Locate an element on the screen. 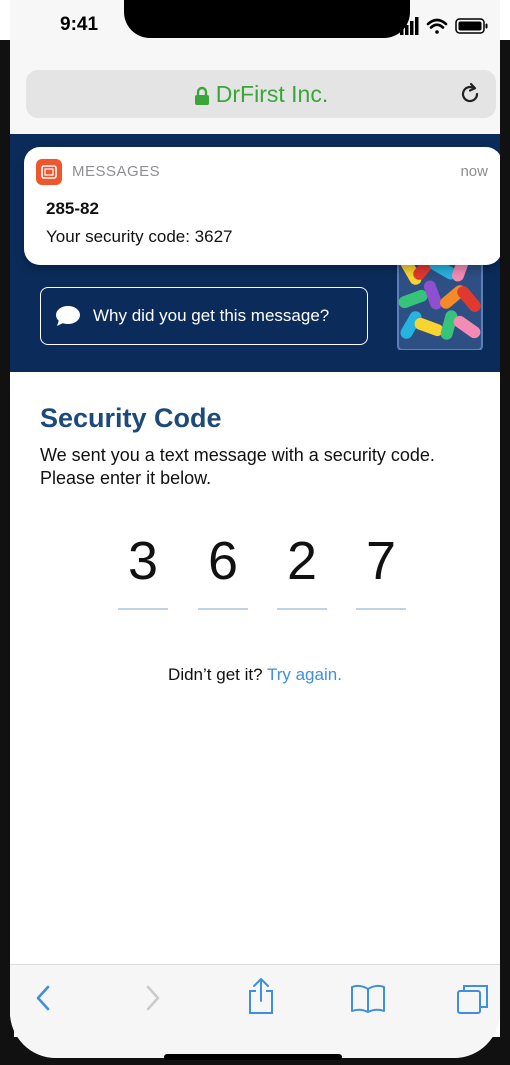 This screenshot has width=510, height=1065. resend-row: Didn’t get it? Try again. is located at coordinates (255, 675).